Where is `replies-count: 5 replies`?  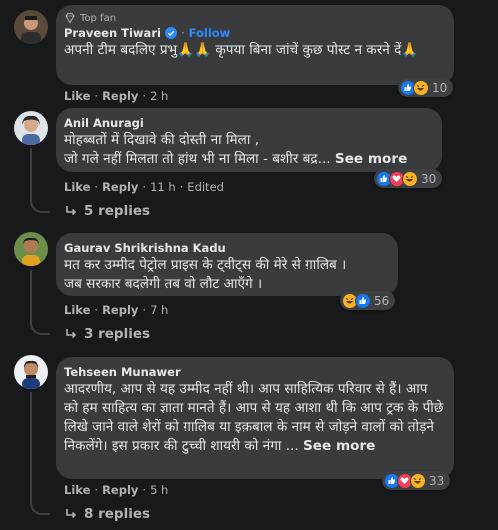 replies-count: 5 replies is located at coordinates (117, 211).